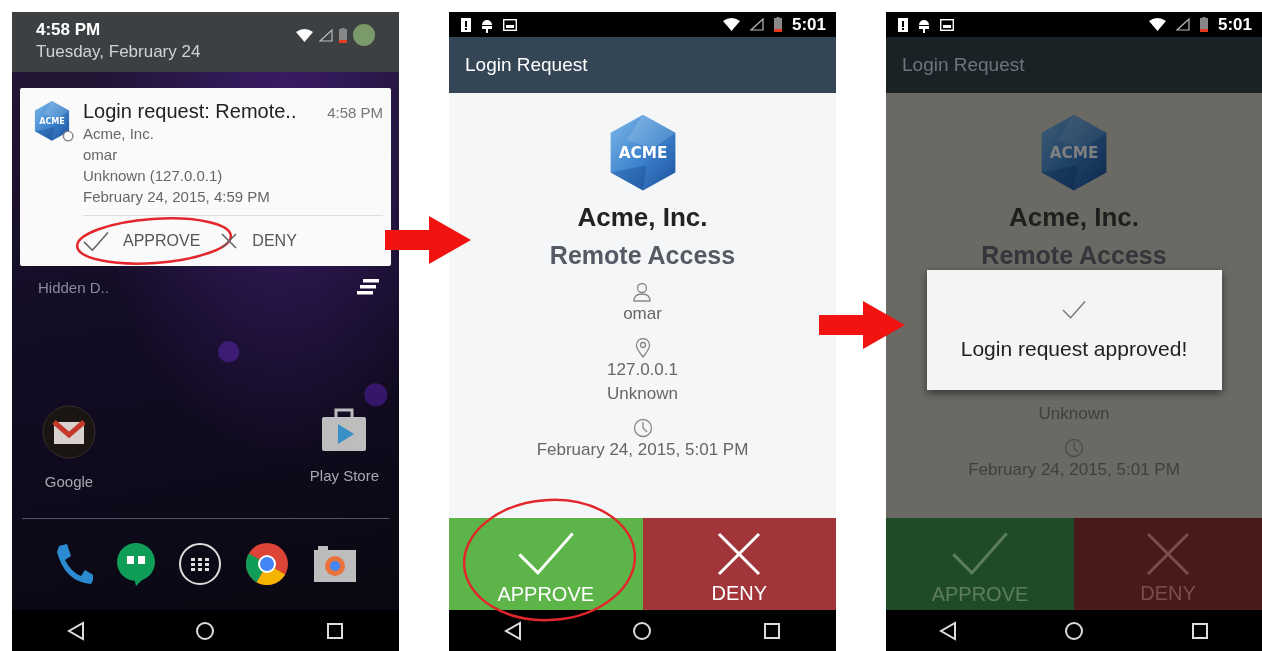 The height and width of the screenshot is (651, 1262). I want to click on detail-text: 127.0.0.1, so click(642, 370).